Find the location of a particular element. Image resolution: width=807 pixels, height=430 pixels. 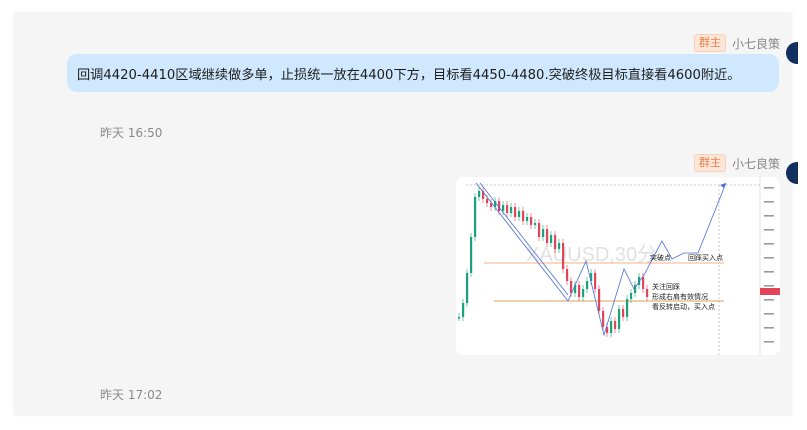

annotation-breakout: 突破点 is located at coordinates (660, 257).